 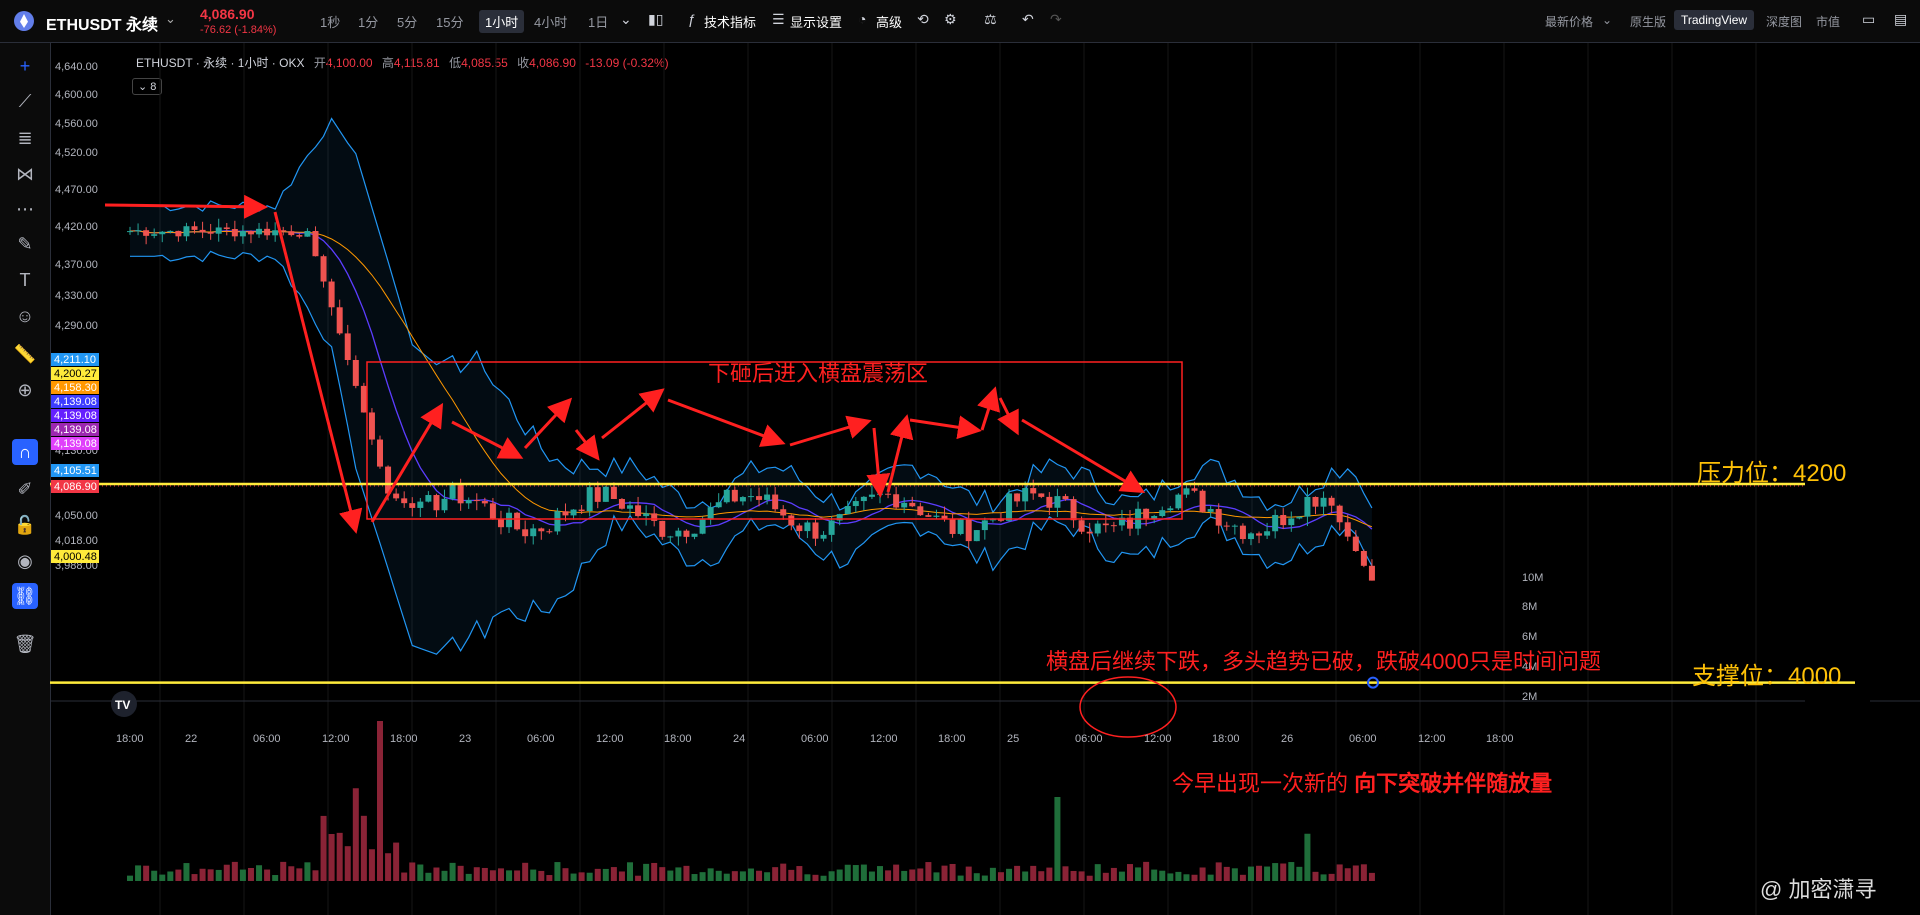 I want to click on candle-type-icon: ▮▯, so click(x=655, y=19).